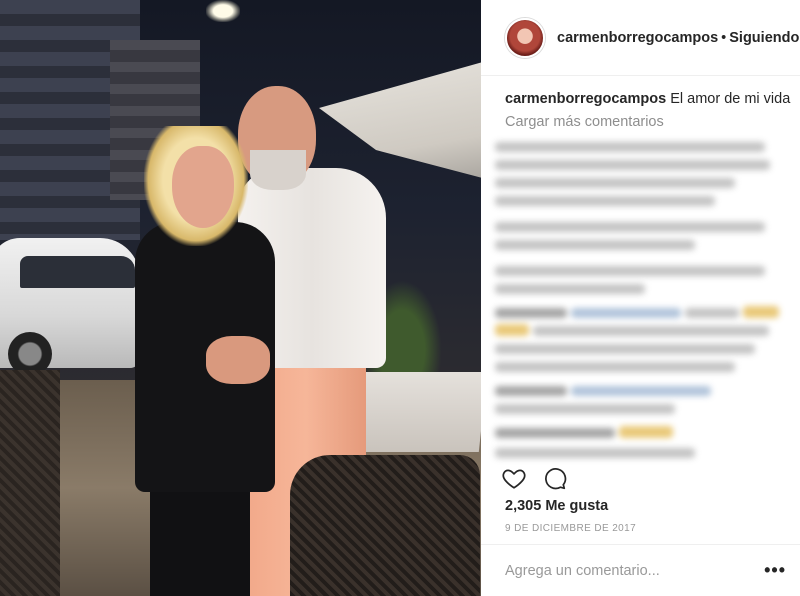 The image size is (800, 596). I want to click on add-comment-bar: •••, so click(640, 570).